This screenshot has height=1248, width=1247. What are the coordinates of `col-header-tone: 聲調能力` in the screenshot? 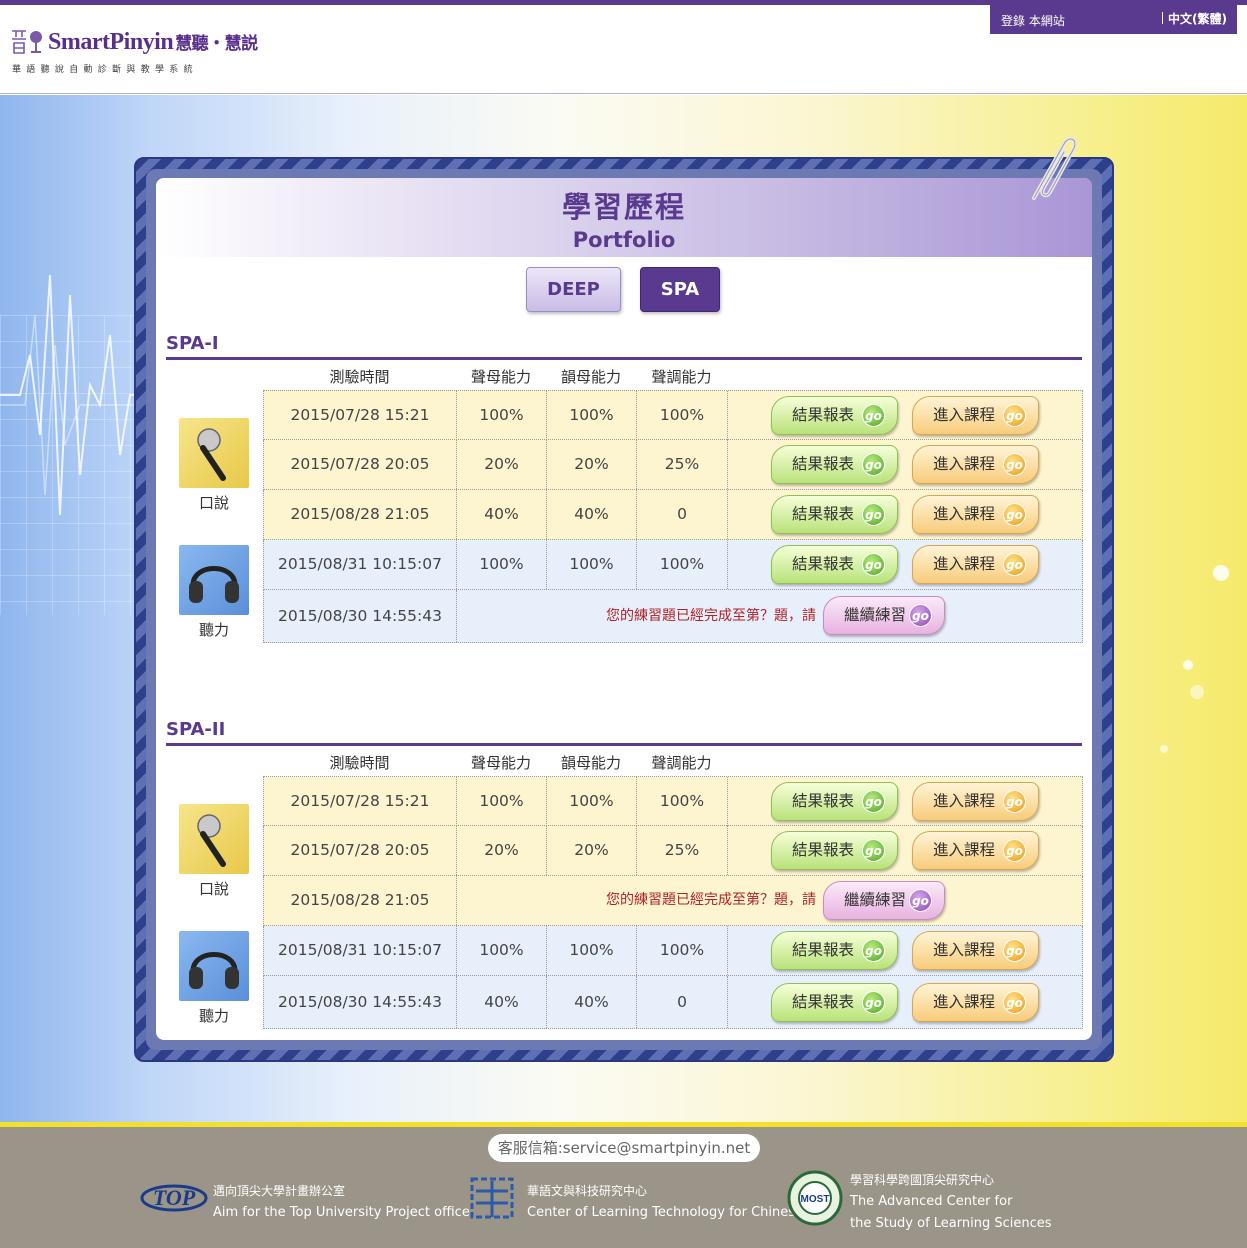 It's located at (681, 377).